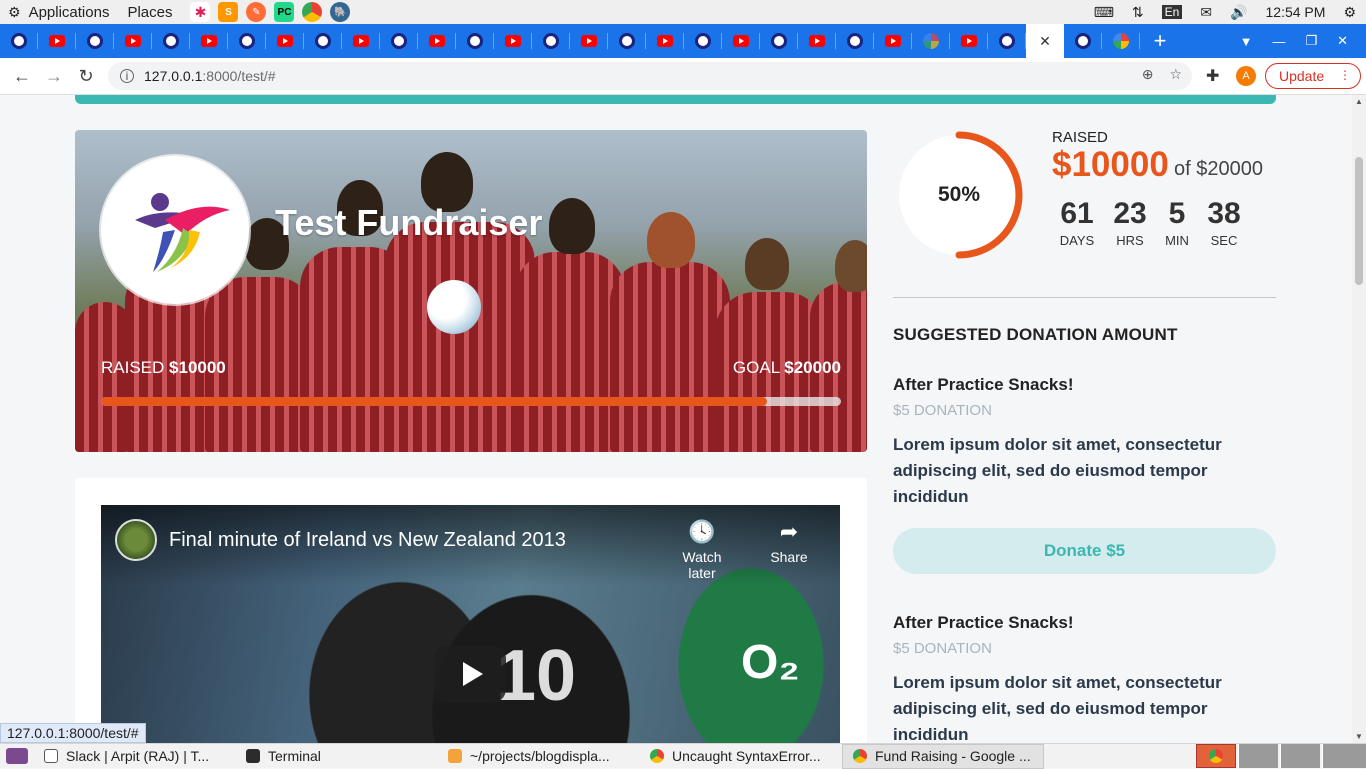 This screenshot has width=1366, height=769. Describe the element at coordinates (1246, 76) in the screenshot. I see `profile-avatar: A` at that location.